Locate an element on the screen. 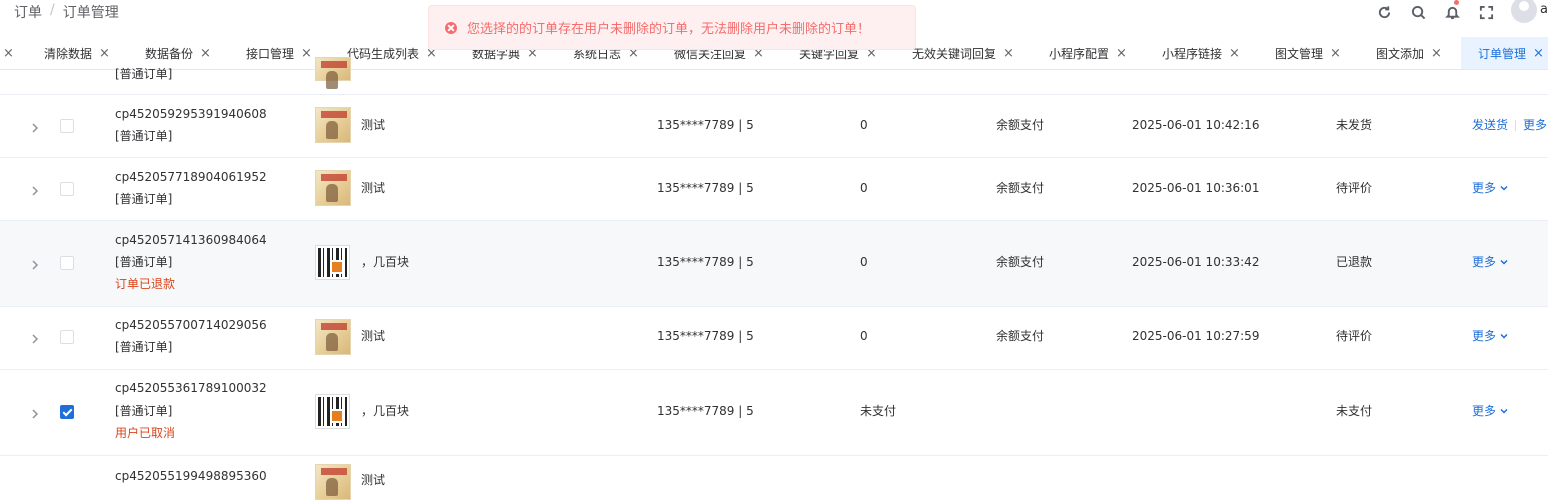 This screenshot has width=1548, height=500. order-number: cp452057718904061952 is located at coordinates (191, 177).